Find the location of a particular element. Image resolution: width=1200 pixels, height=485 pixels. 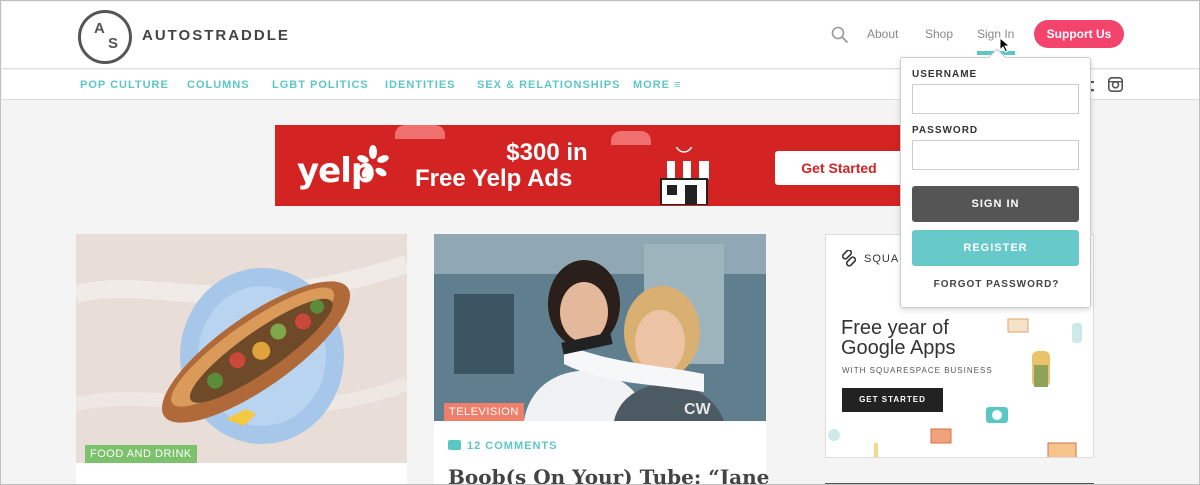

category-sex-relationships: SEX & RELATIONSHIPS is located at coordinates (548, 85).